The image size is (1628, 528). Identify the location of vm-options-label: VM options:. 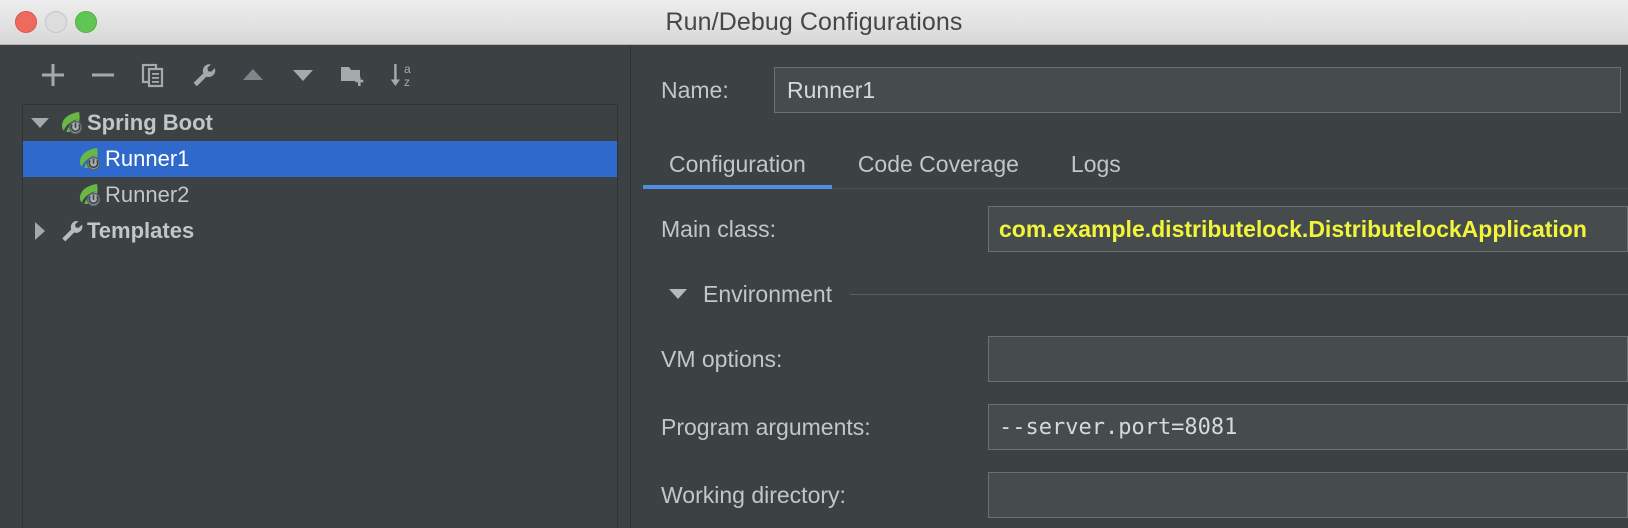
(722, 358).